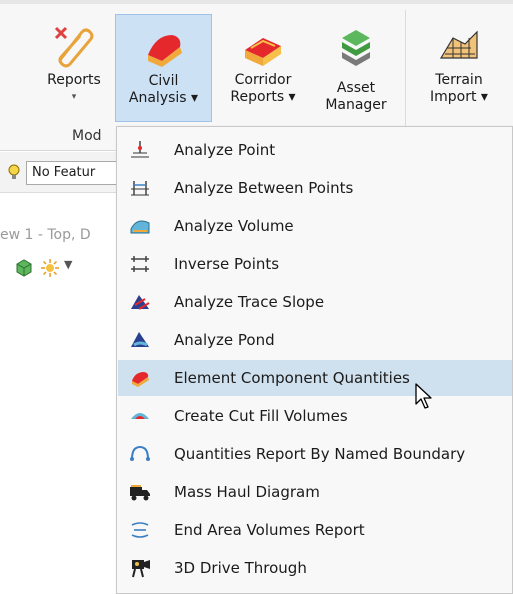 The image size is (513, 594). Describe the element at coordinates (315, 264) in the screenshot. I see `menu-item-inverse-points: Inverse Points` at that location.